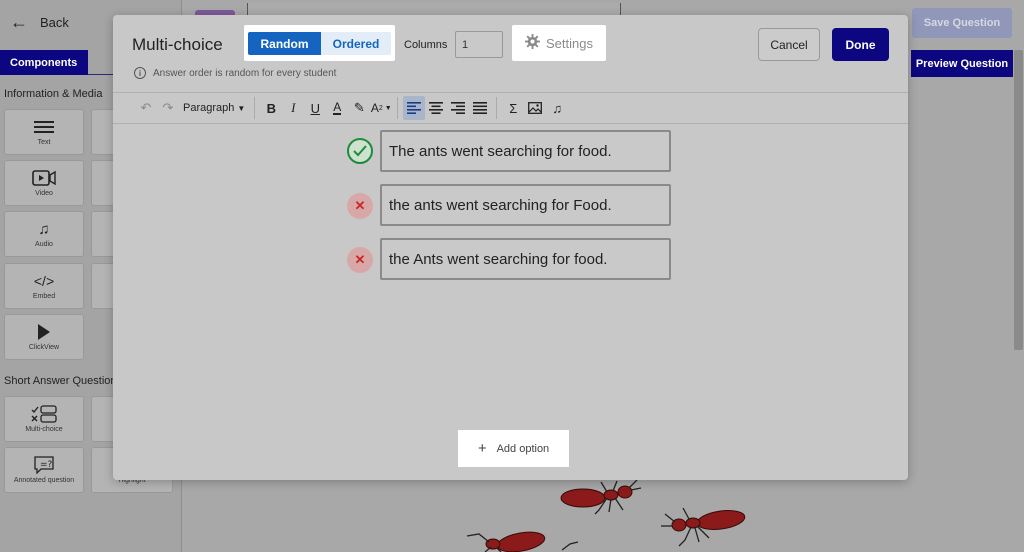 The width and height of the screenshot is (1024, 552). What do you see at coordinates (315, 108) in the screenshot?
I see `underline-icon: U` at bounding box center [315, 108].